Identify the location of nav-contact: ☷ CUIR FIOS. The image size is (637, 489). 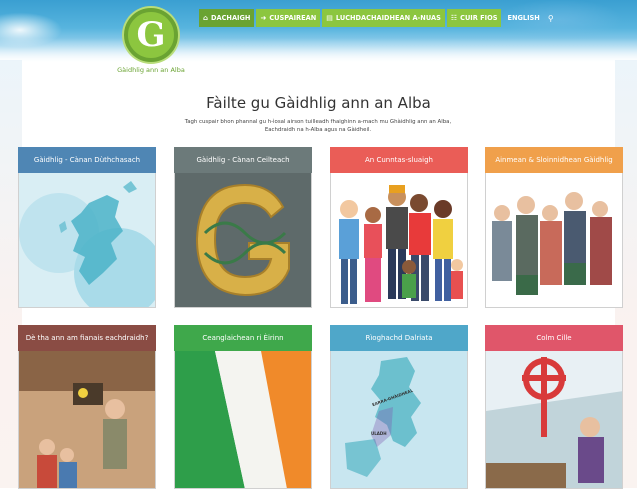
(474, 18).